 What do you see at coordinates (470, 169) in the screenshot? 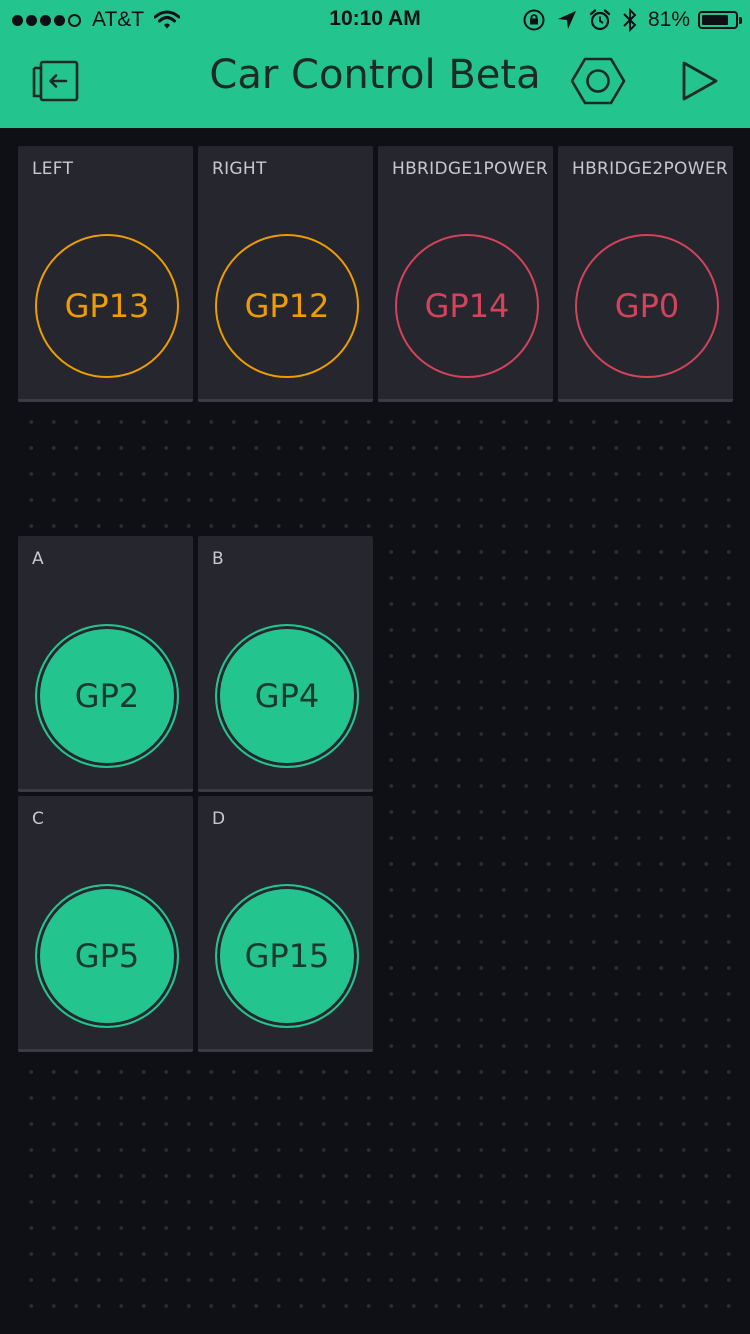
I see `widget-label: HBRIDGE1POWER` at bounding box center [470, 169].